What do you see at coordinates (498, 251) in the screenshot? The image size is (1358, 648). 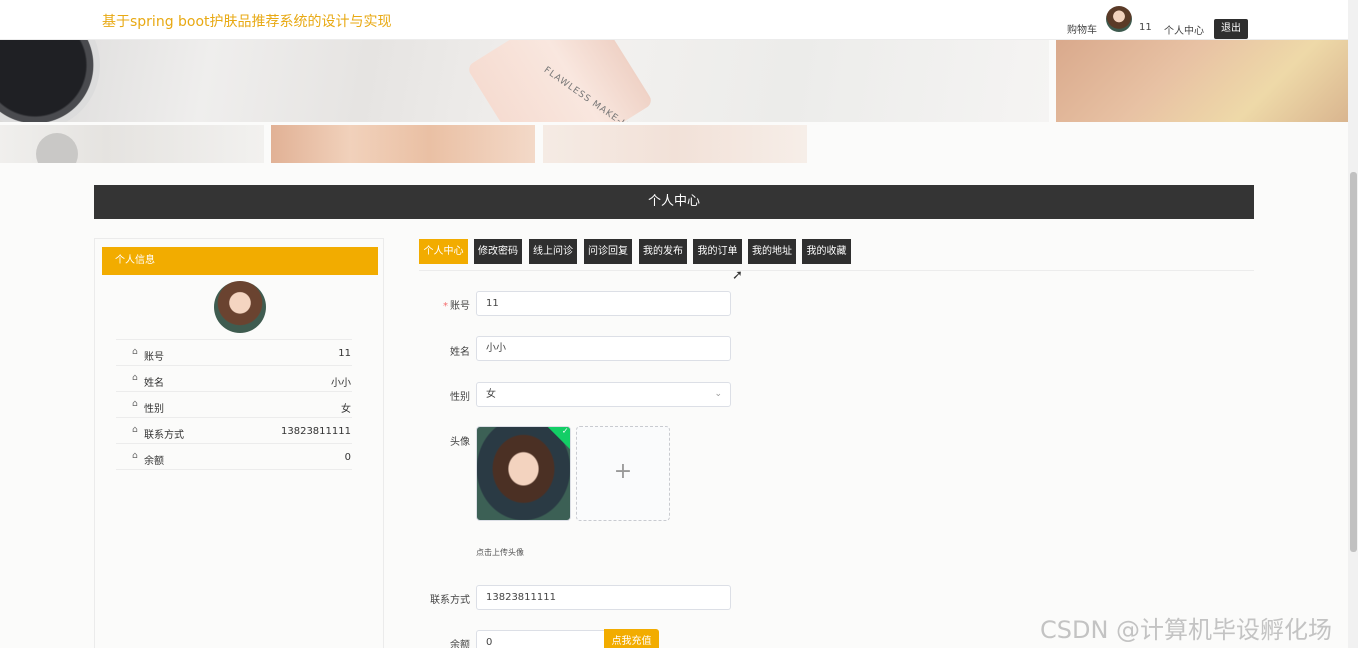 I see `tab-change-password: 修改密码` at bounding box center [498, 251].